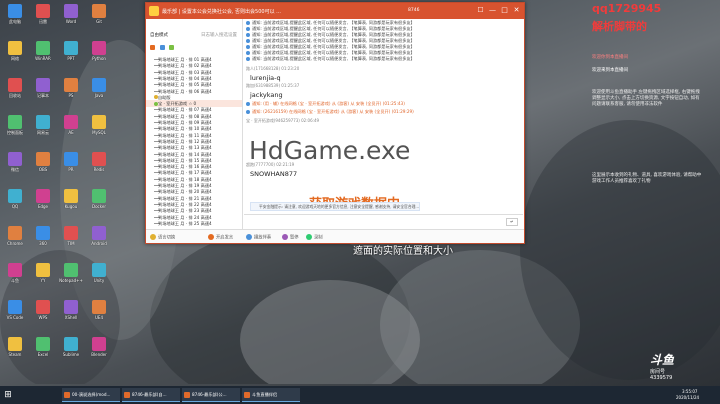  Describe the element at coordinates (512, 222) in the screenshot. I see `send-button: ↵` at that location.